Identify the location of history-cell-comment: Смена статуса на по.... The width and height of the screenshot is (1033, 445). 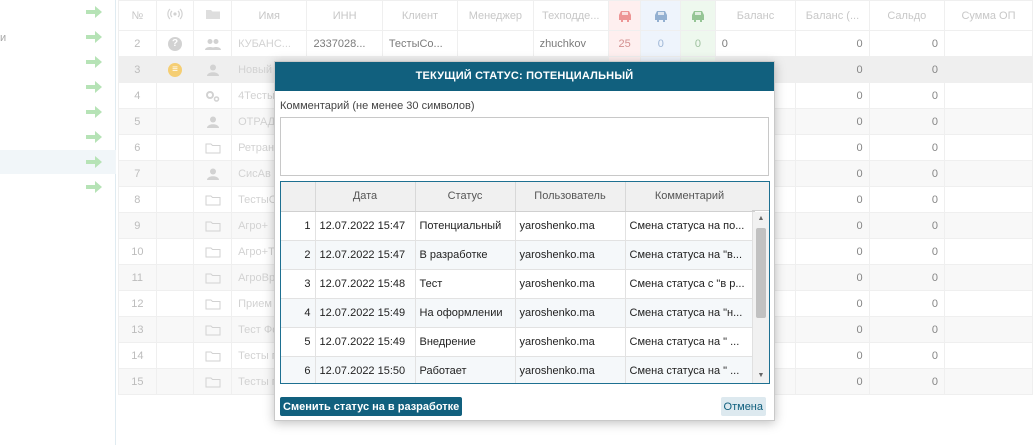
(690, 226).